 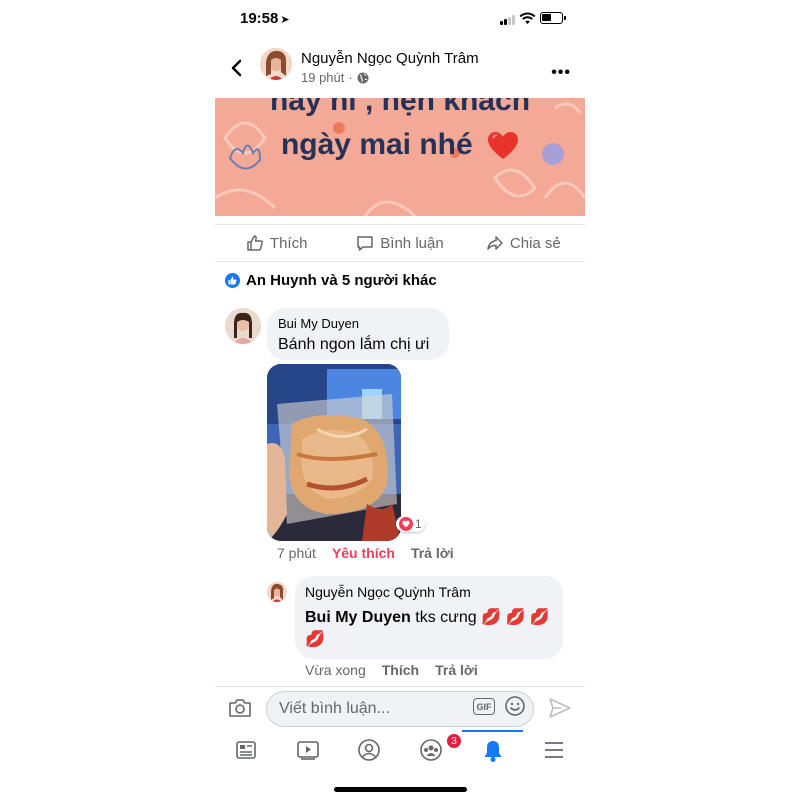 I want to click on back-icon, so click(x=237, y=68).